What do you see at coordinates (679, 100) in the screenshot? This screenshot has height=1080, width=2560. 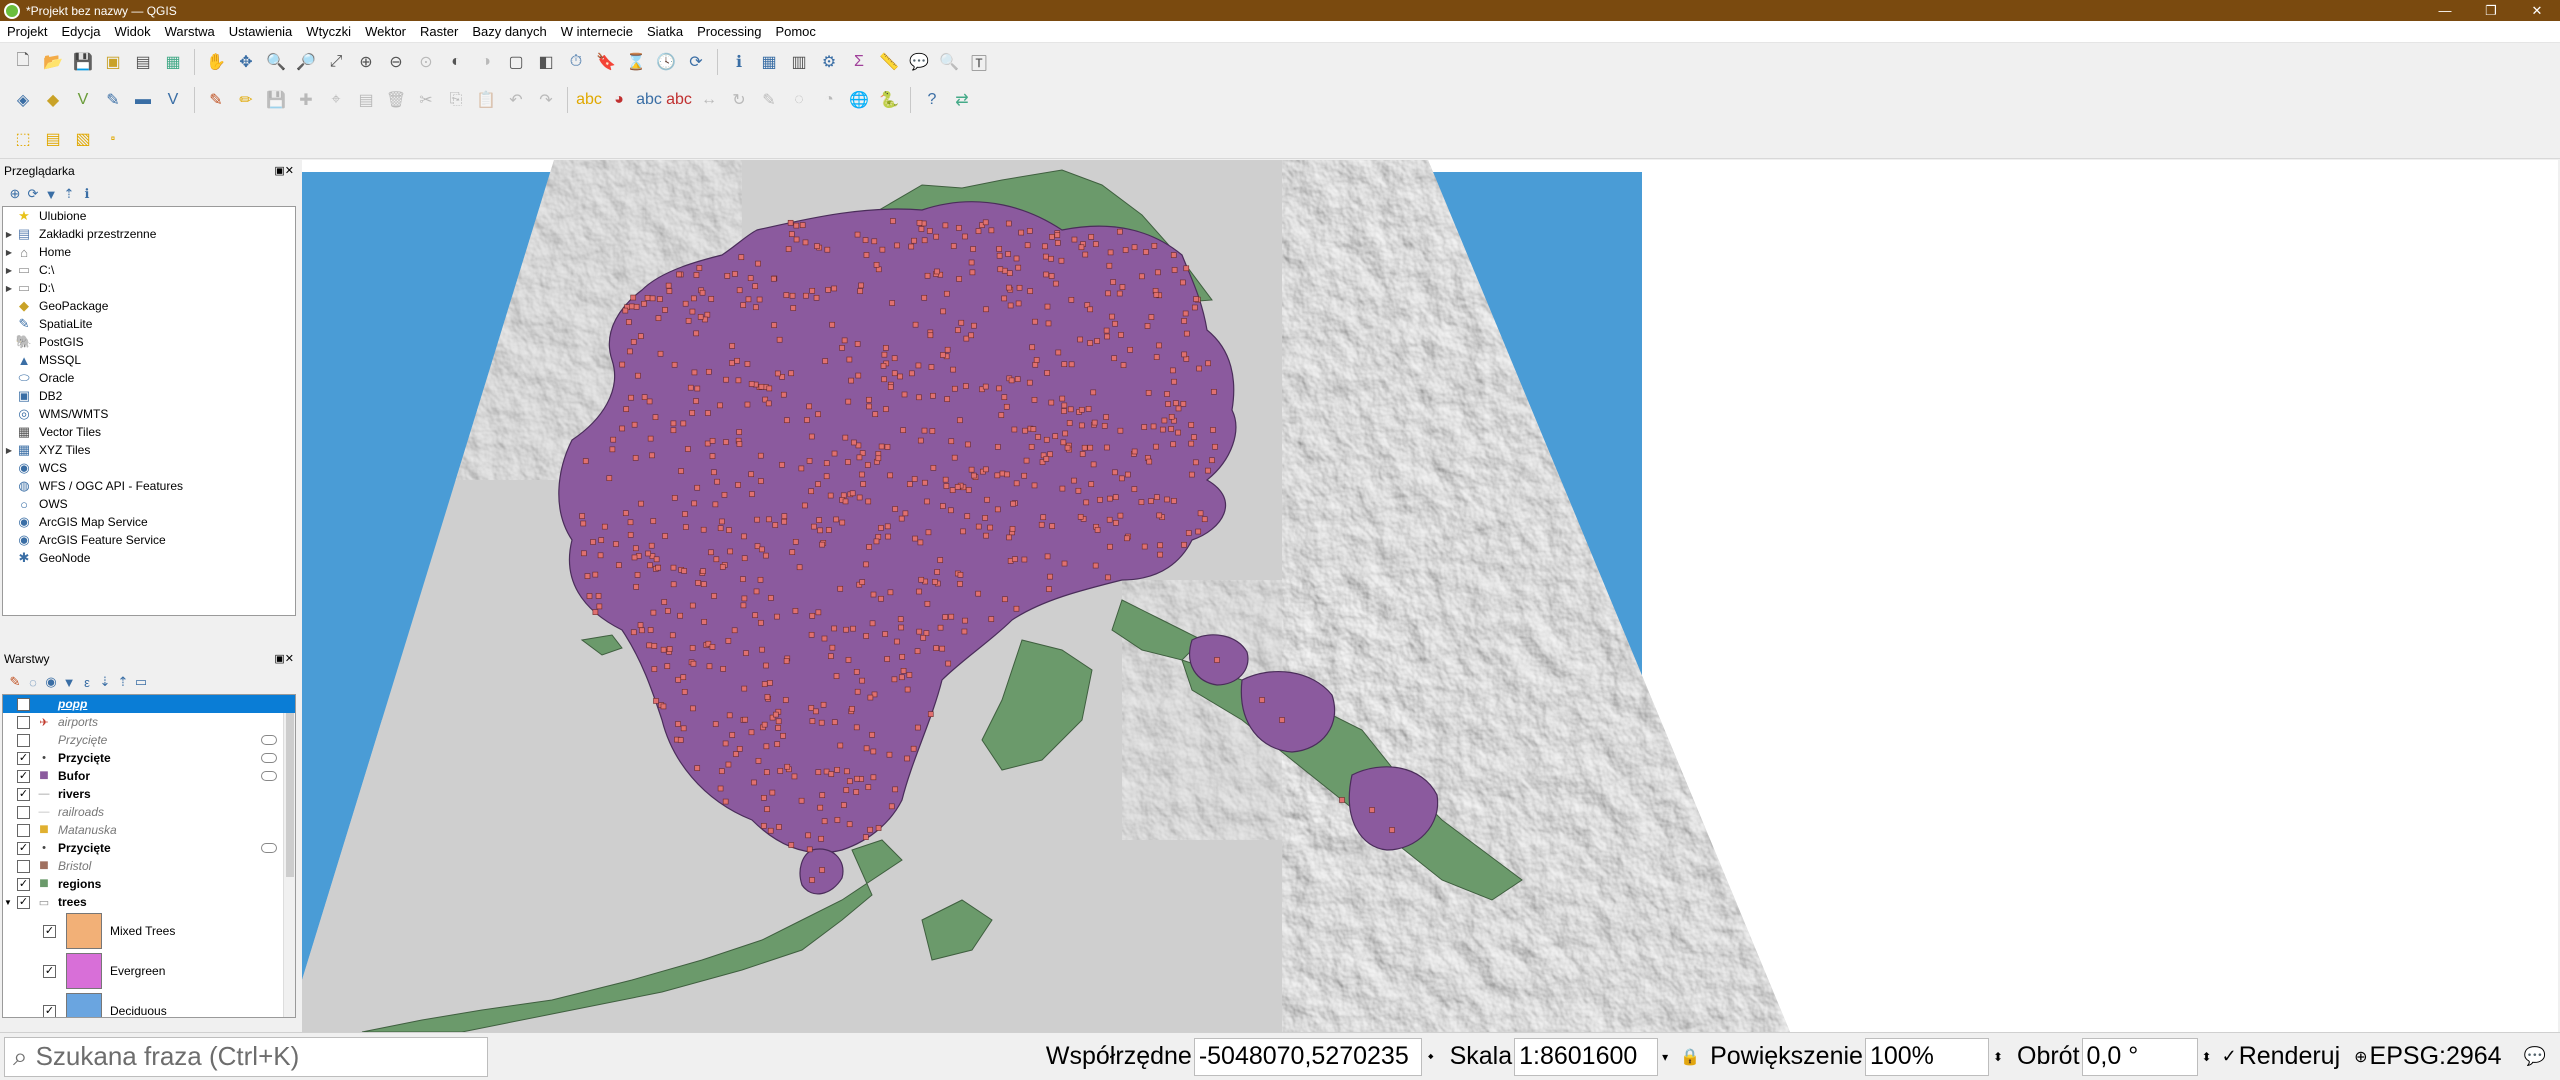 I see `highlight-labels-icon: abc` at bounding box center [679, 100].